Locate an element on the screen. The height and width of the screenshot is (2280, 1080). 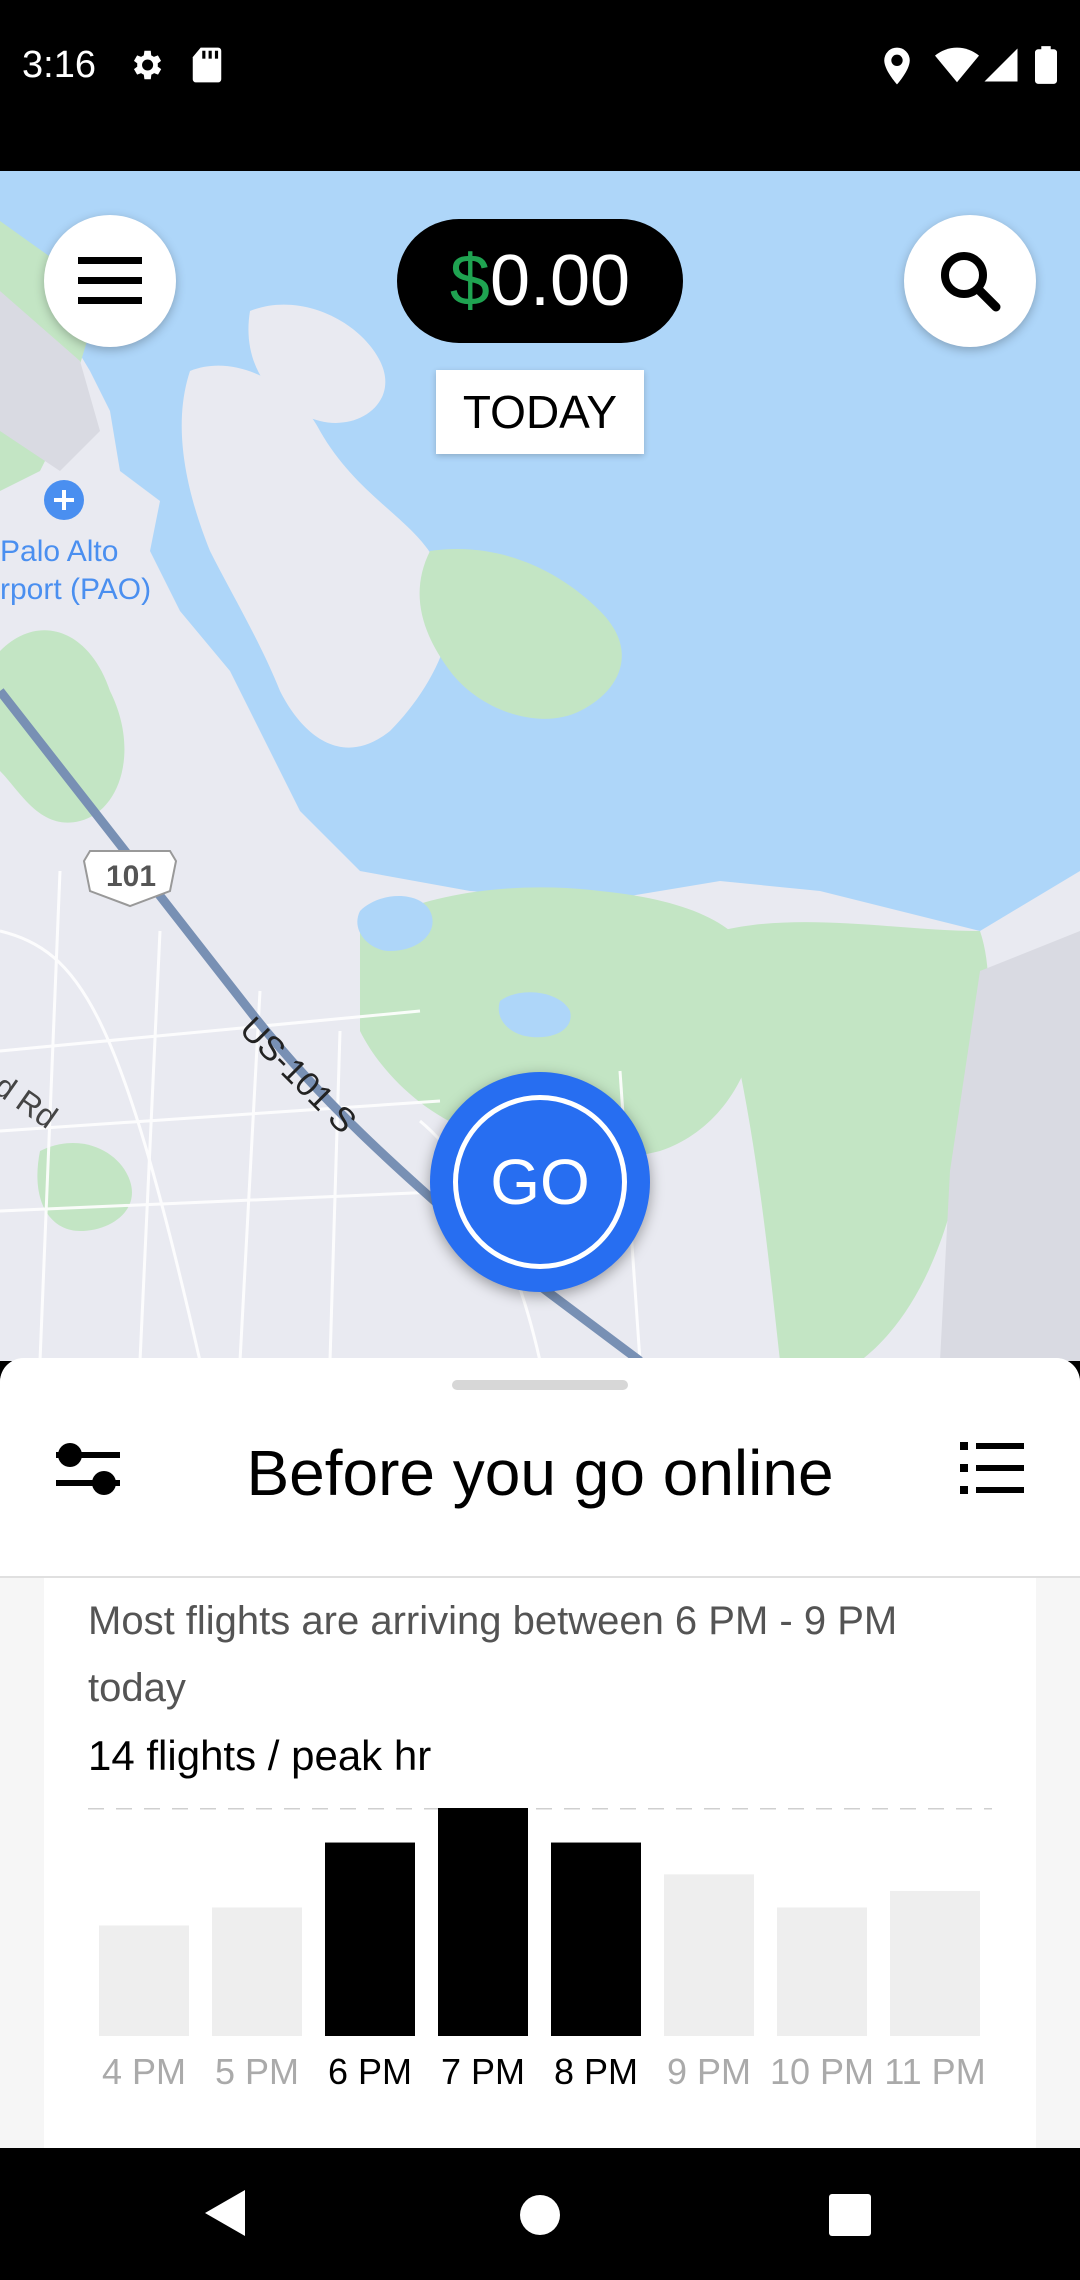
bar-4-pm is located at coordinates (144, 1980).